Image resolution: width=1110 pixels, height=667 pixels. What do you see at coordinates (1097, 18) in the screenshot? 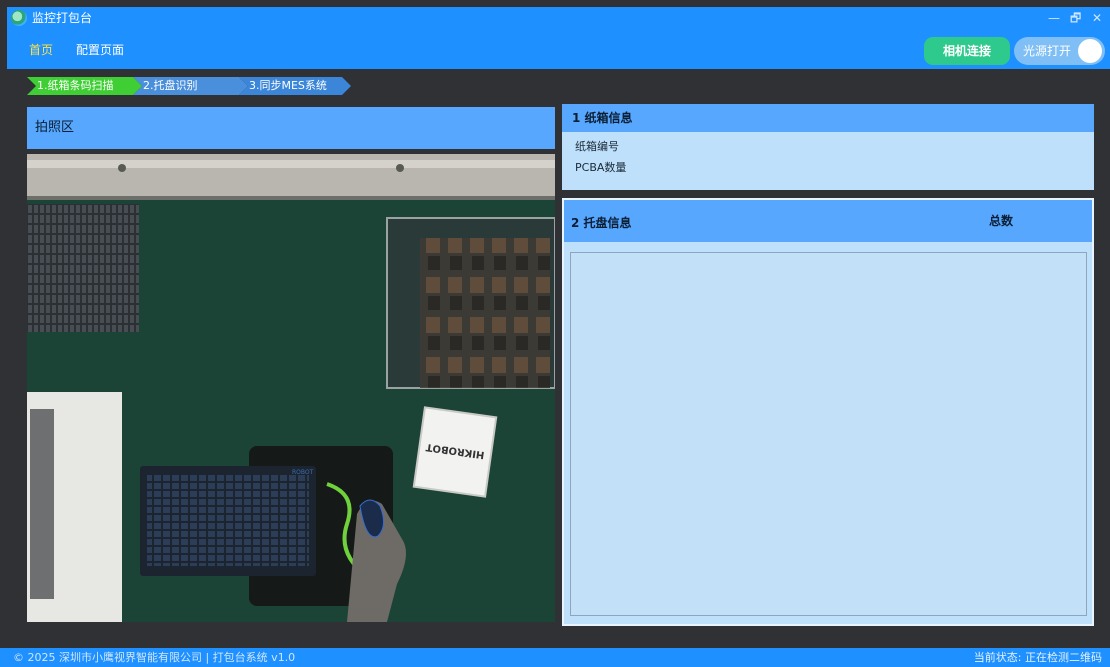
I see `close-icon: ✕` at bounding box center [1097, 18].